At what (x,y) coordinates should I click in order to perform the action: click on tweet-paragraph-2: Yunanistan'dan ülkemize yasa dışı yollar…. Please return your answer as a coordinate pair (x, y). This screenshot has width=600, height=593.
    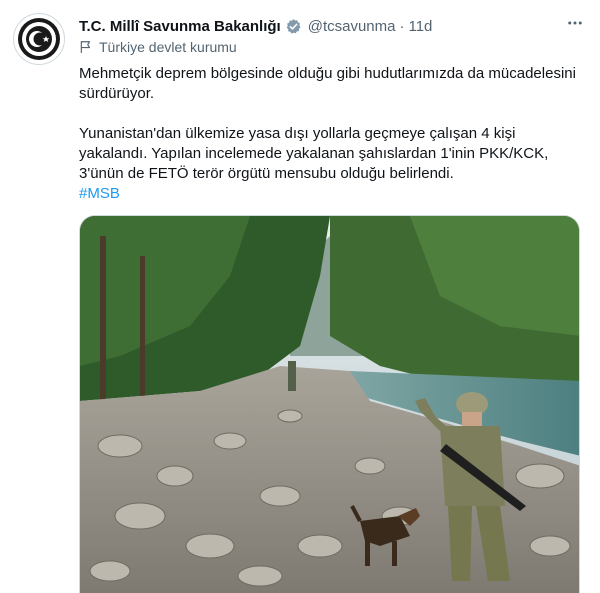
    Looking at the image, I should click on (314, 153).